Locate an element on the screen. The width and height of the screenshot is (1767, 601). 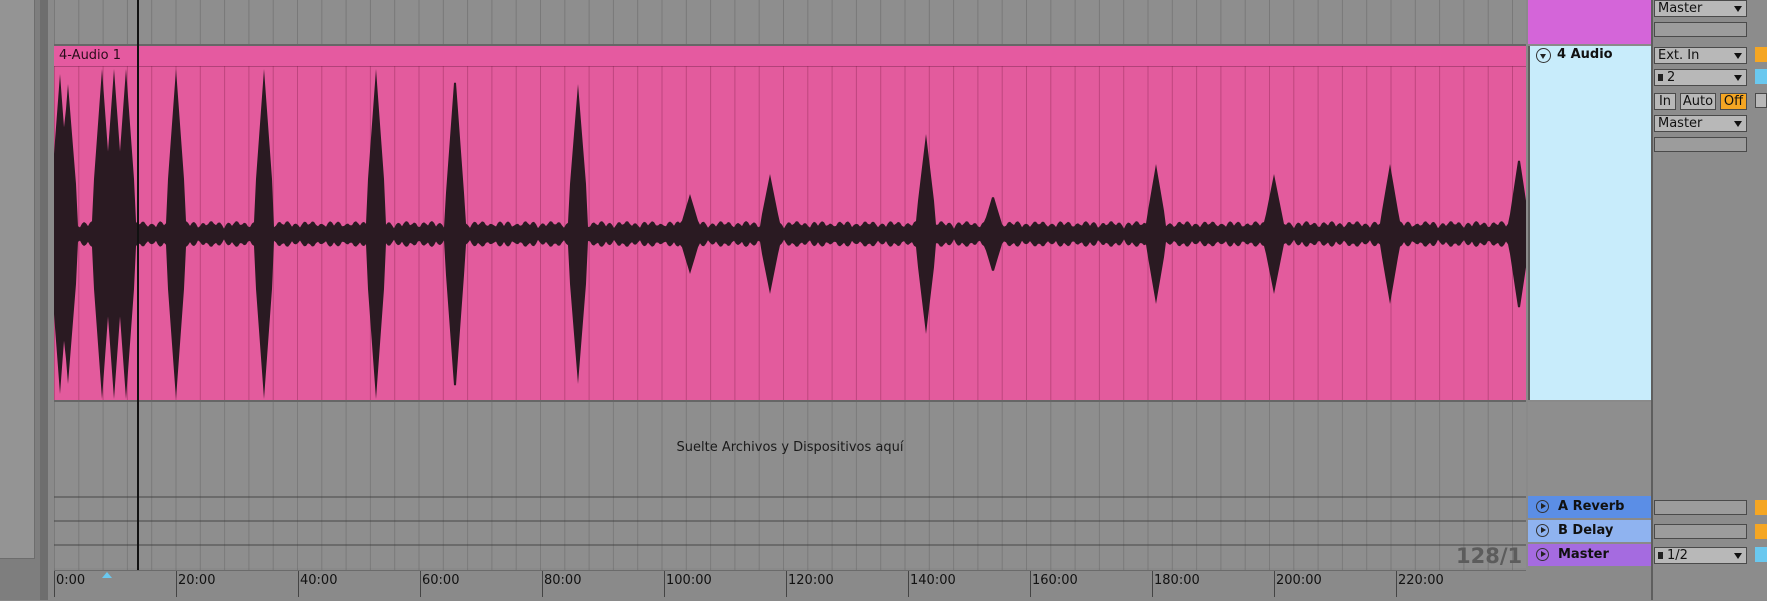
audio-track-solo-icon is located at coordinates (1761, 76).